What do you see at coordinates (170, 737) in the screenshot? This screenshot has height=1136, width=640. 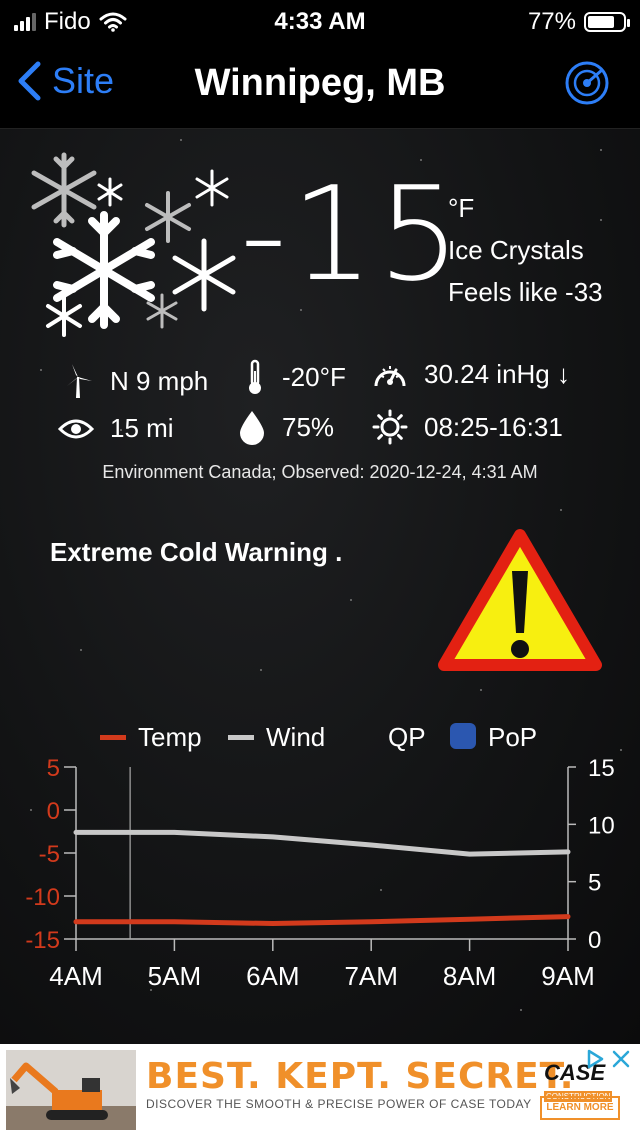 I see `legend-temp-label: Temp` at bounding box center [170, 737].